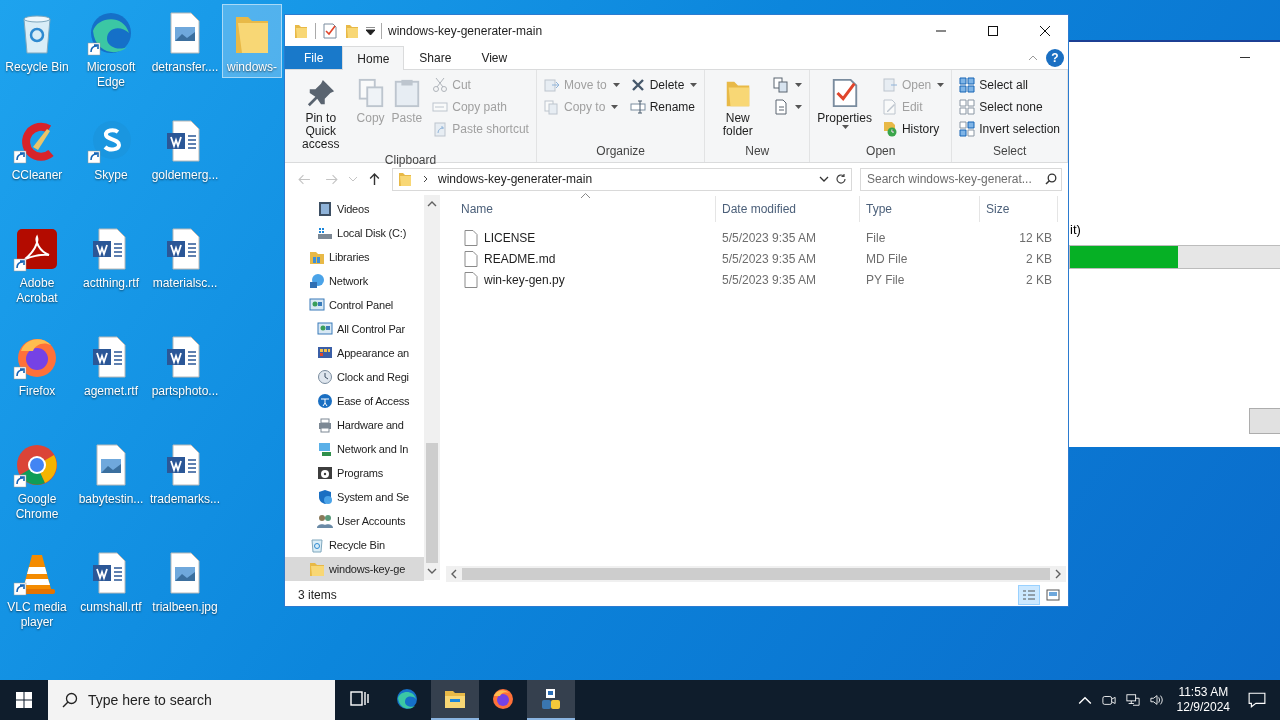  What do you see at coordinates (317, 257) in the screenshot?
I see `library-icon` at bounding box center [317, 257].